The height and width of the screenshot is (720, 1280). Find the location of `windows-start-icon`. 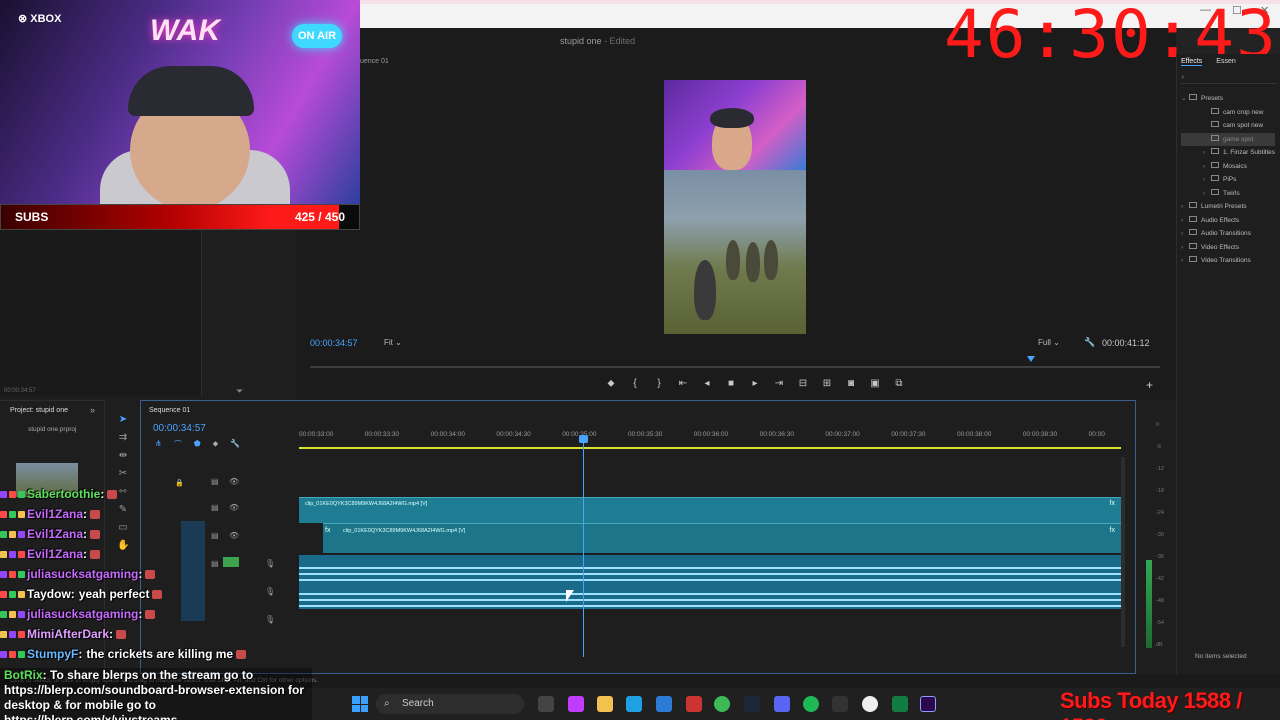

windows-start-icon is located at coordinates (360, 704).